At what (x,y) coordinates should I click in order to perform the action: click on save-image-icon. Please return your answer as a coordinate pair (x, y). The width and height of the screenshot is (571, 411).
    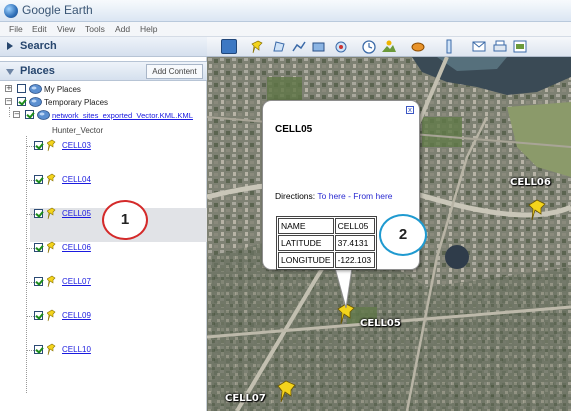
    Looking at the image, I should click on (520, 46).